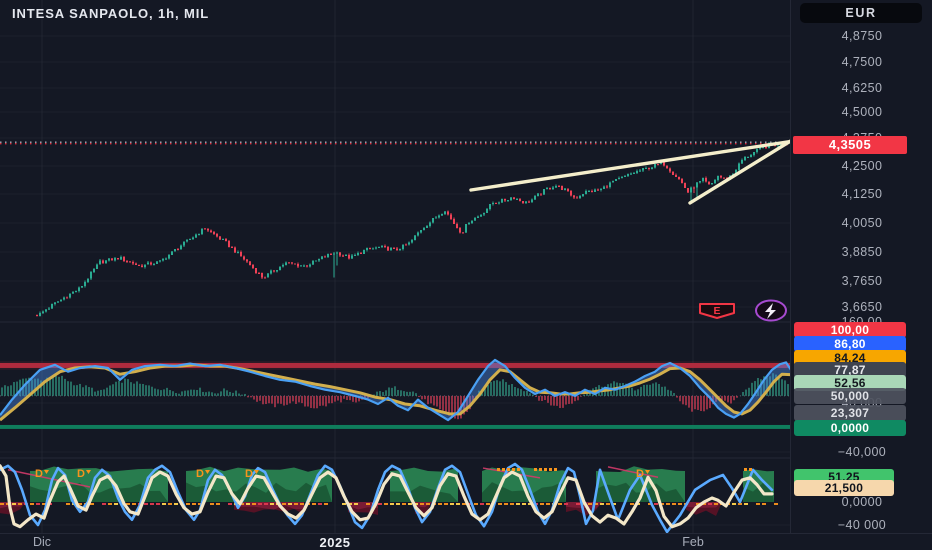 Image resolution: width=932 pixels, height=550 pixels. Describe the element at coordinates (844, 488) in the screenshot. I see `indicator-value-tag: 21,500` at that location.